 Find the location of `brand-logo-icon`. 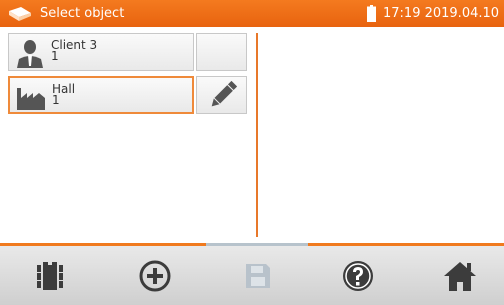

brand-logo-icon is located at coordinates (20, 14).